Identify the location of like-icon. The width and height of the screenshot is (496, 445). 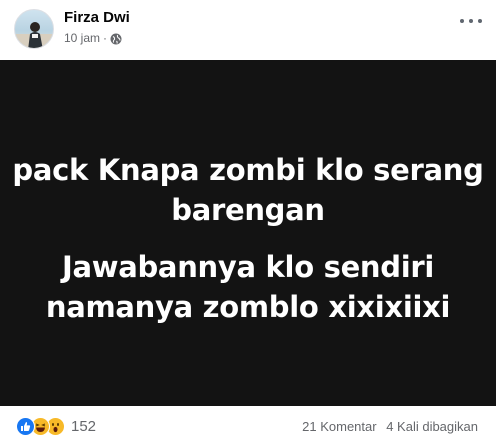
(25, 426).